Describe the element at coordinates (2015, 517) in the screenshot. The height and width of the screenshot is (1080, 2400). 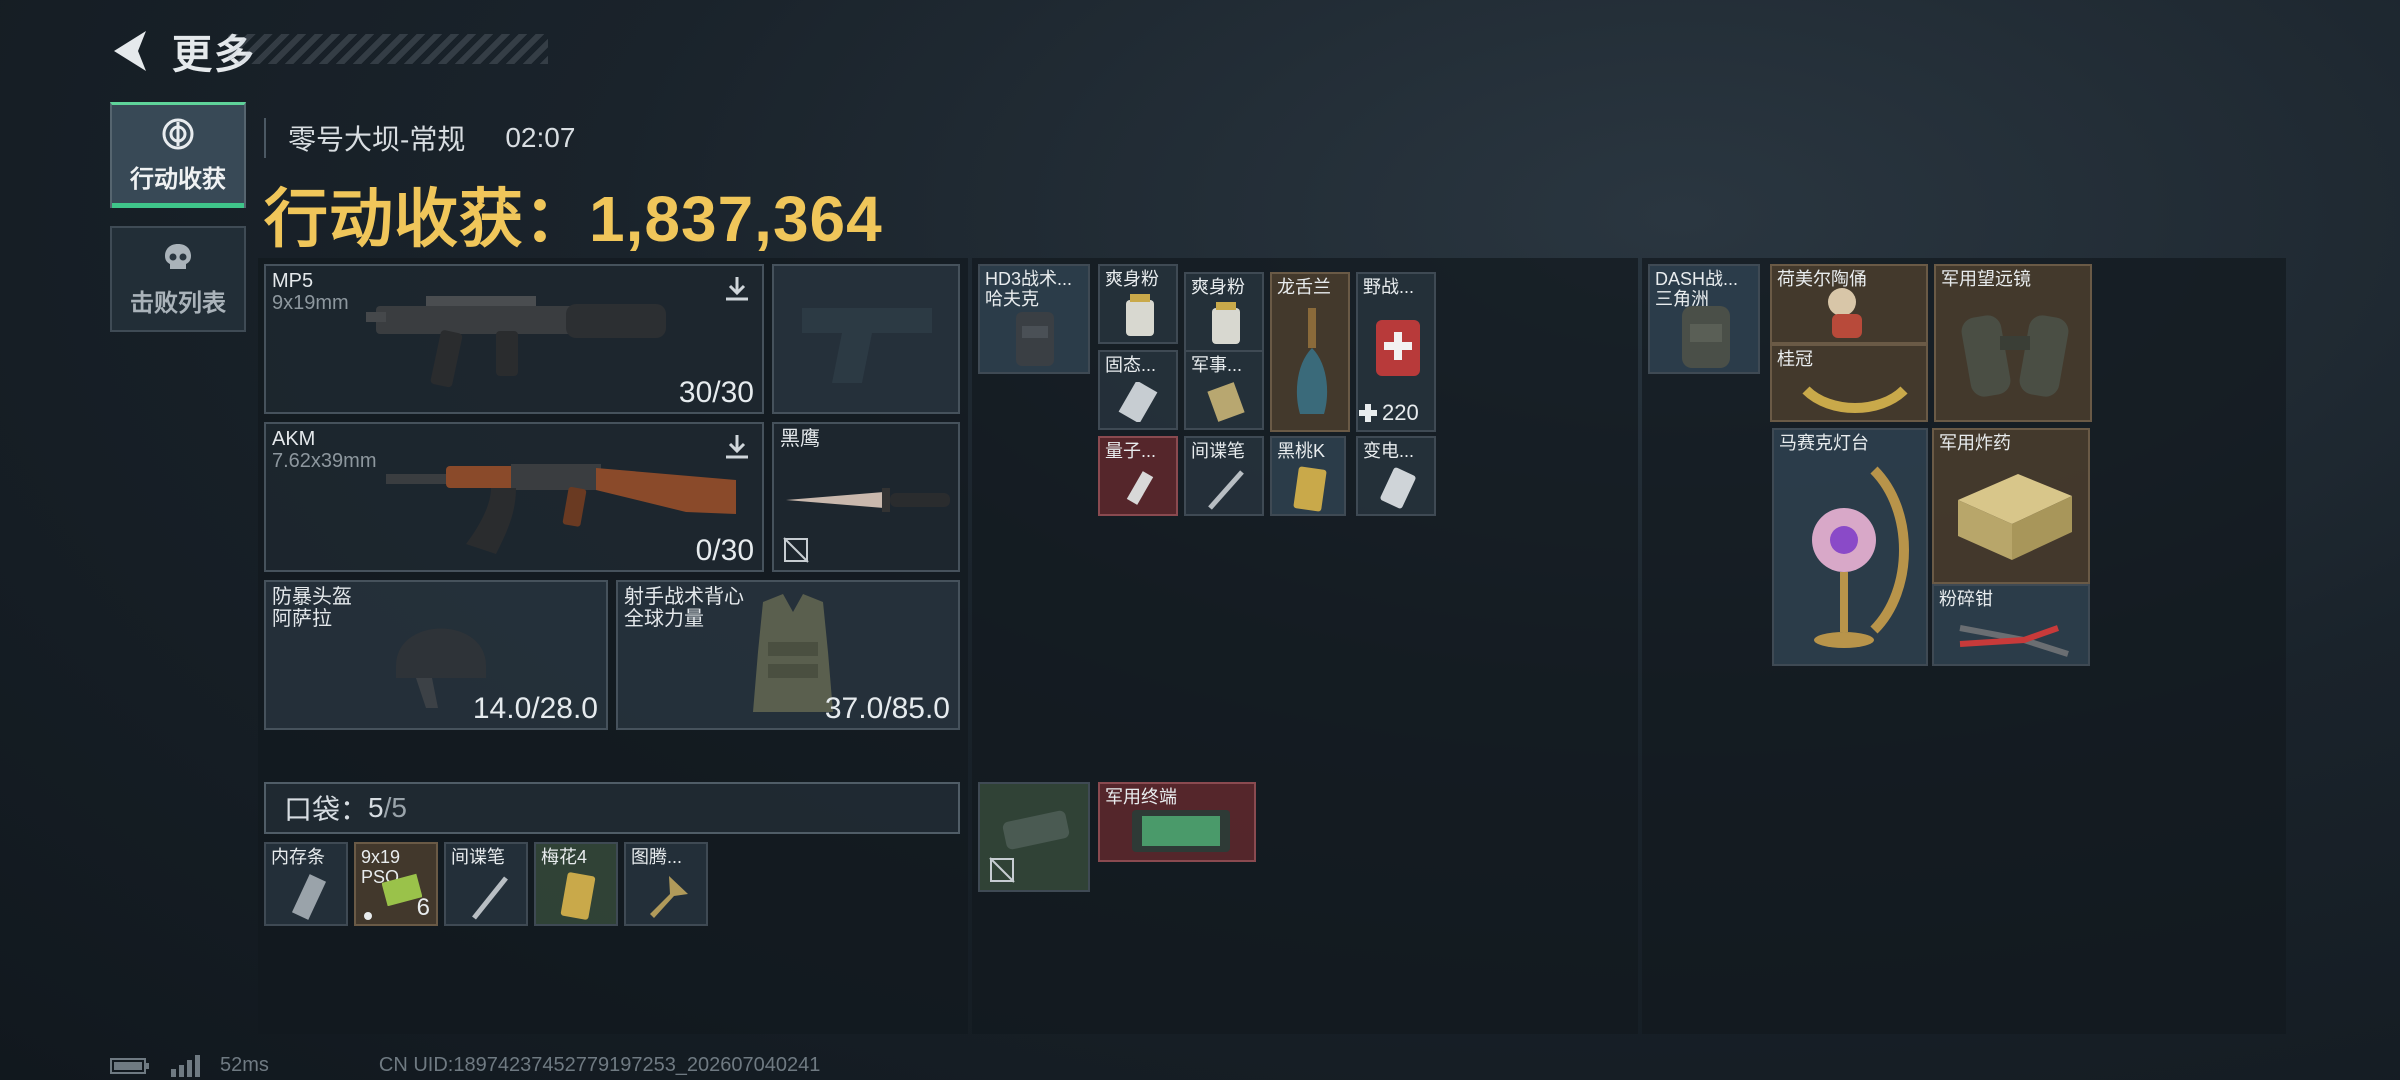
I see `explosive-crate-icon` at that location.